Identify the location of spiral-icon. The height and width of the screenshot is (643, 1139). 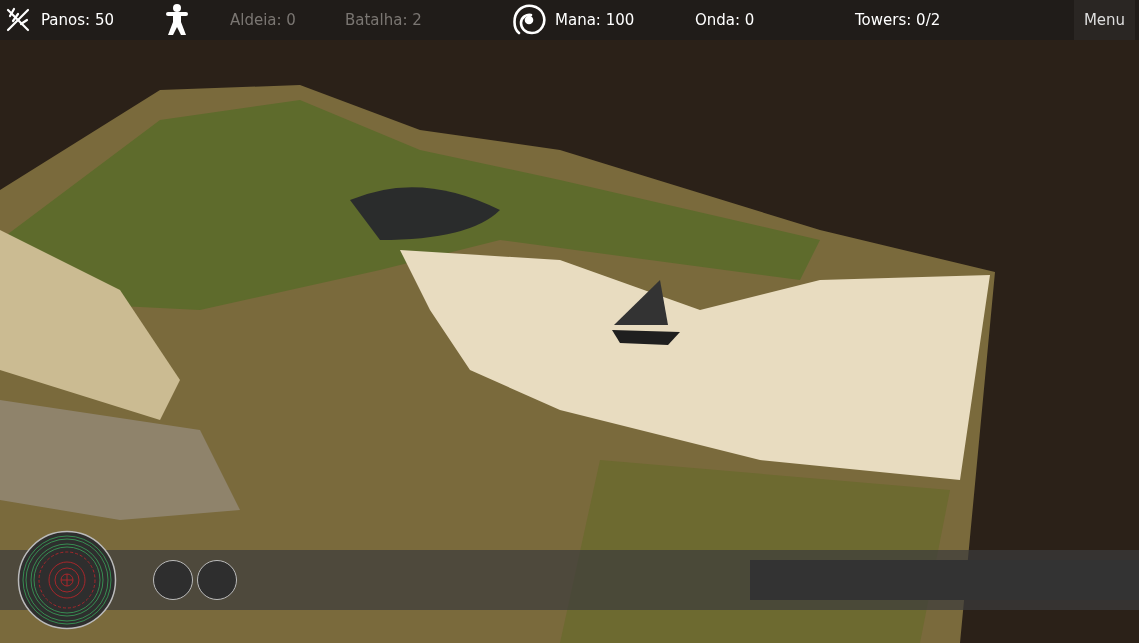
(529, 20).